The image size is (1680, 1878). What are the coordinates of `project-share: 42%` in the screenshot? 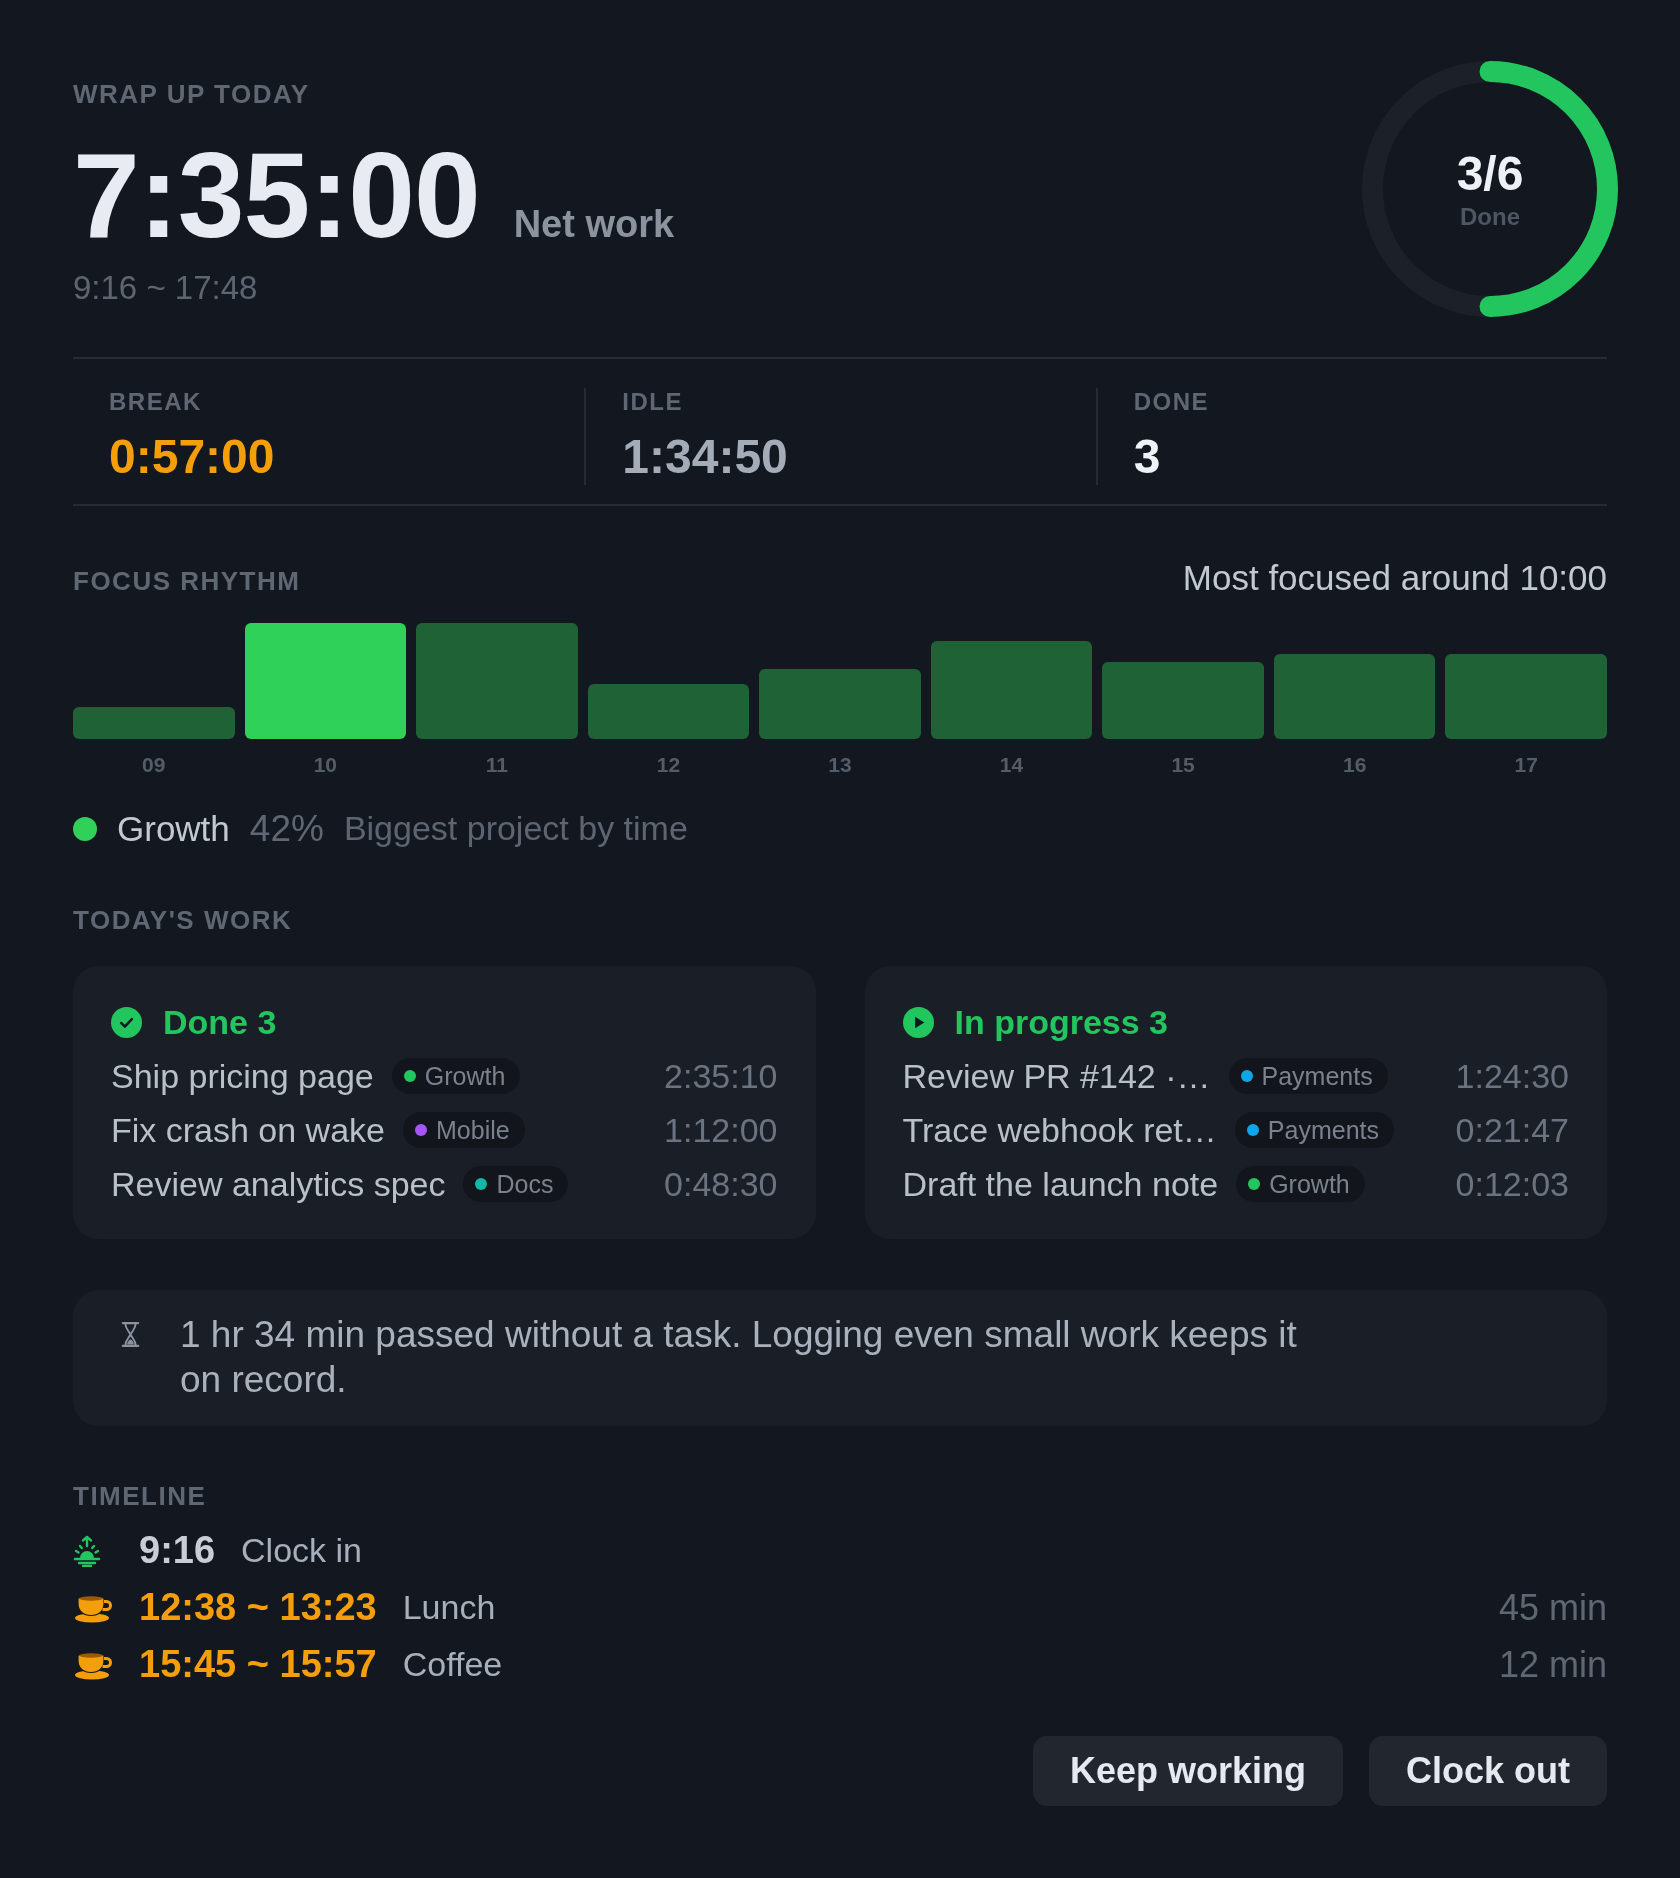 It's located at (286, 828).